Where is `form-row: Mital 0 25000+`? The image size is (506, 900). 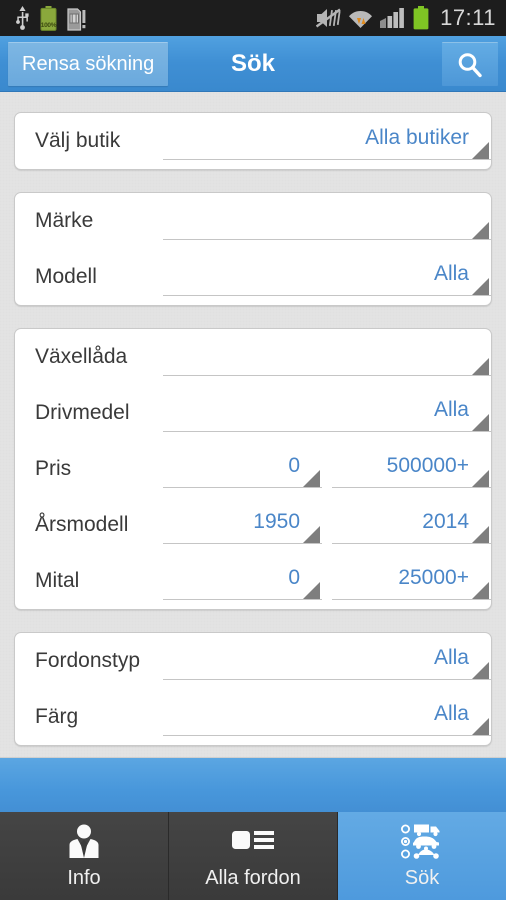
form-row: Mital 0 25000+ is located at coordinates (253, 581).